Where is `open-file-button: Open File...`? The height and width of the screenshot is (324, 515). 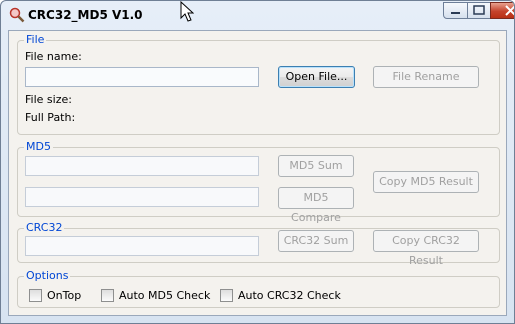
open-file-button: Open File... is located at coordinates (316, 77).